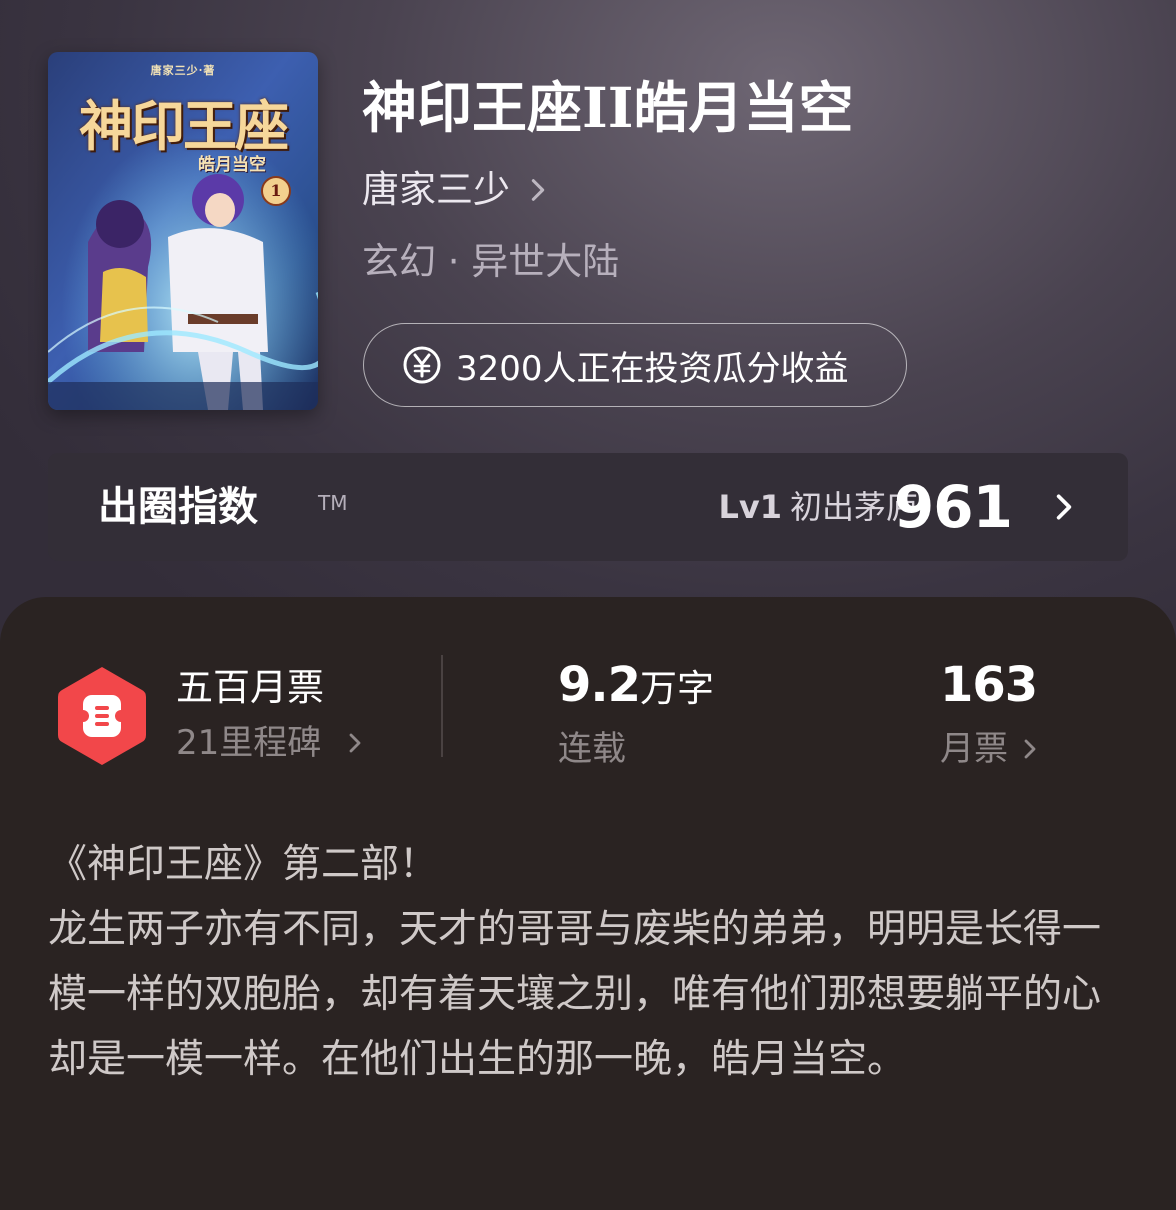  Describe the element at coordinates (183, 231) in the screenshot. I see `book-cover: 唐家三少·著 神印王座 皓月当空 1` at that location.